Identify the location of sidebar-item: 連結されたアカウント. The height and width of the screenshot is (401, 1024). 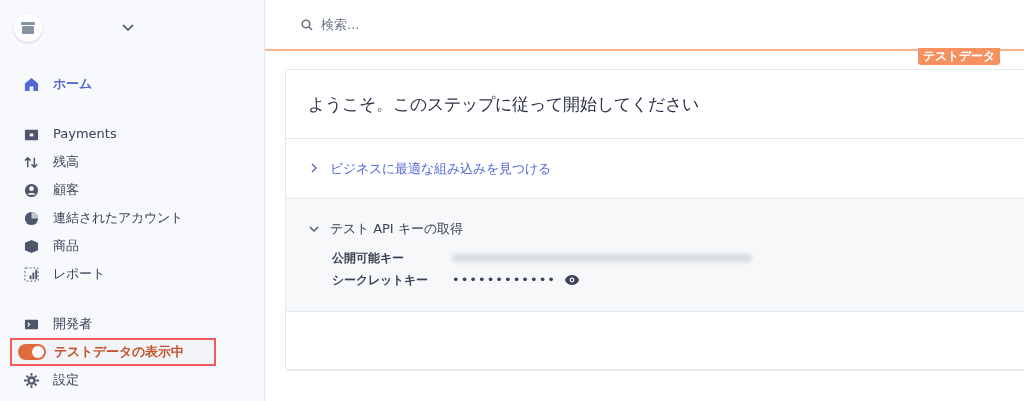
(98, 218).